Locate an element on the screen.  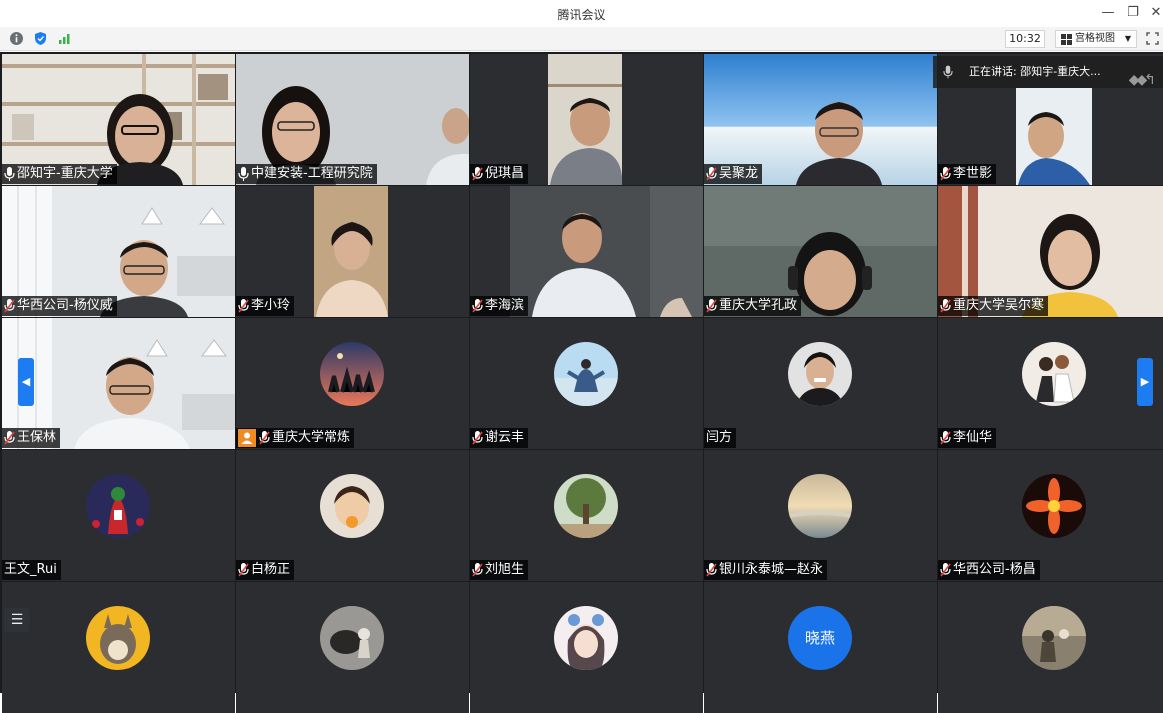
participant-name: 白杨正 is located at coordinates (271, 569).